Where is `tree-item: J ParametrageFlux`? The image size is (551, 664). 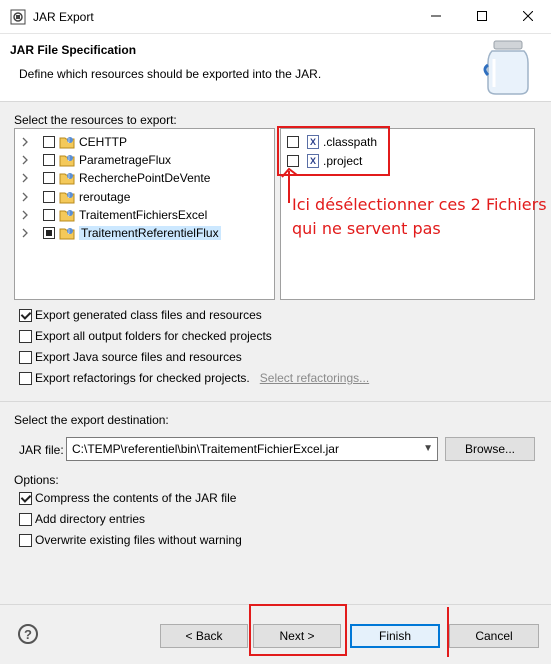 tree-item: J ParametrageFlux is located at coordinates (93, 160).